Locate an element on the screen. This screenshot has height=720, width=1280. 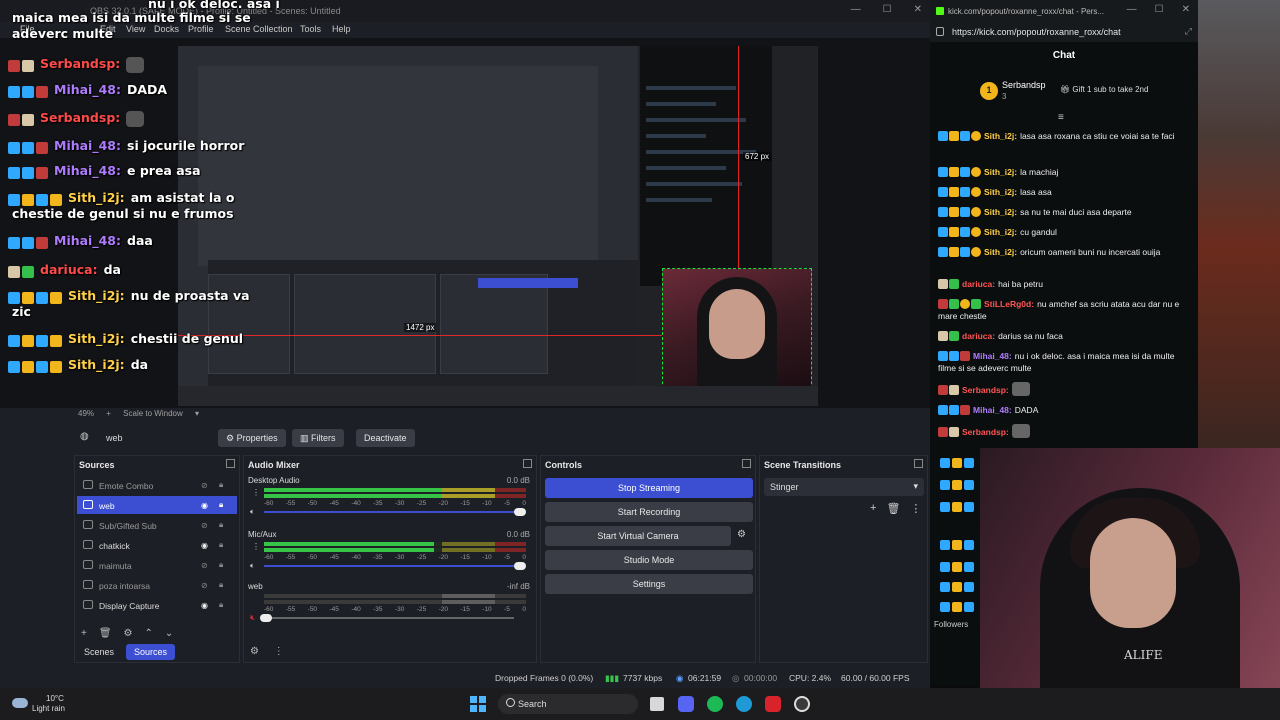
filters-button: ▥ Filters is located at coordinates (318, 438).